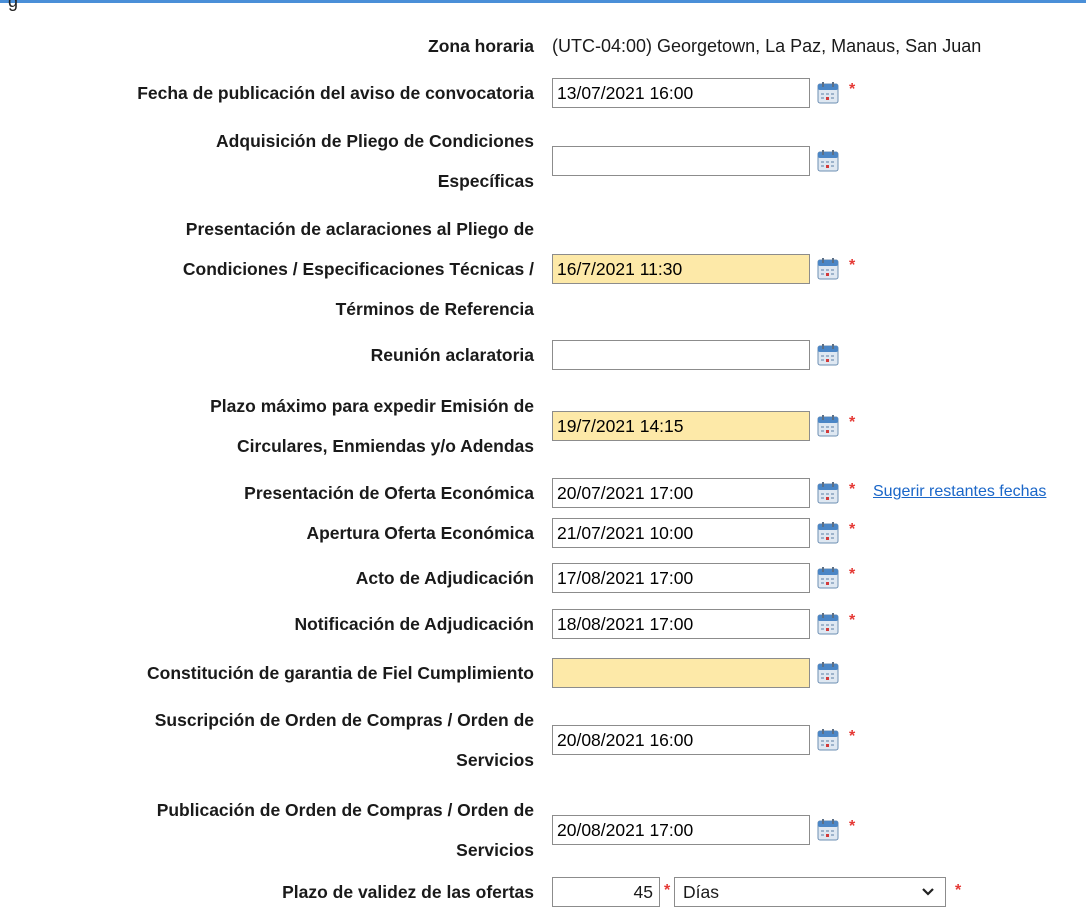 The image size is (1086, 918). I want to click on label-line: Apertura Oferta Económica, so click(420, 533).